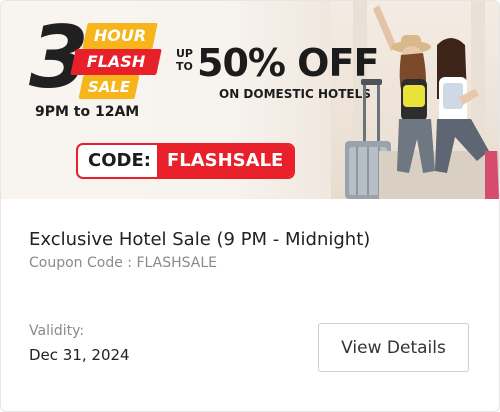  I want to click on flash-tag: FLASH, so click(116, 62).